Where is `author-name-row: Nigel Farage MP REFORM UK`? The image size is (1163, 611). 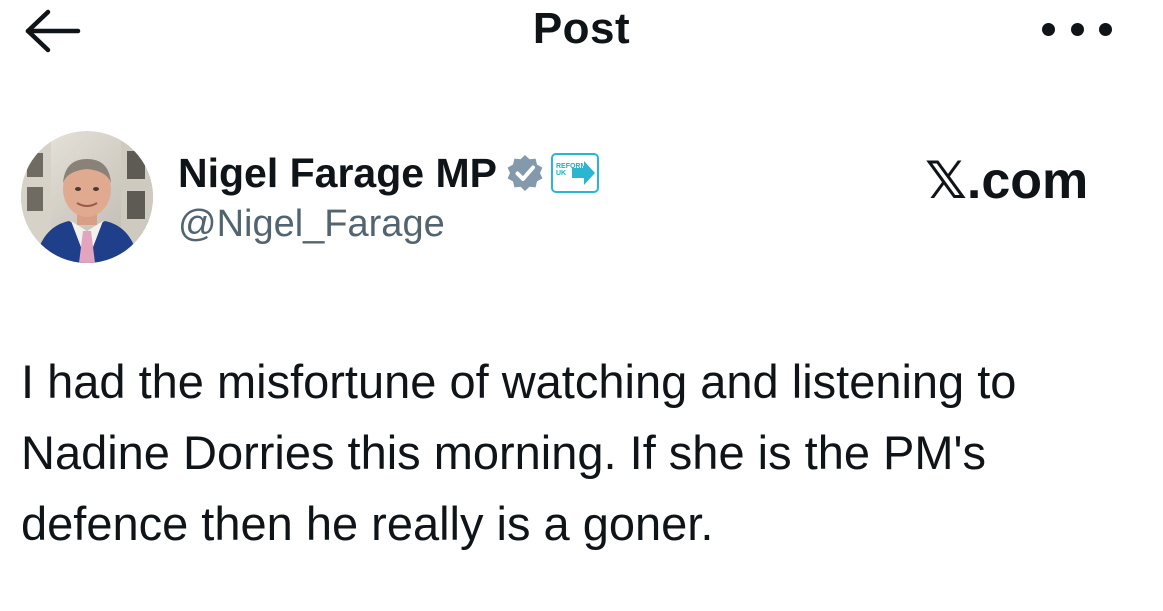 author-name-row: Nigel Farage MP REFORM UK is located at coordinates (388, 173).